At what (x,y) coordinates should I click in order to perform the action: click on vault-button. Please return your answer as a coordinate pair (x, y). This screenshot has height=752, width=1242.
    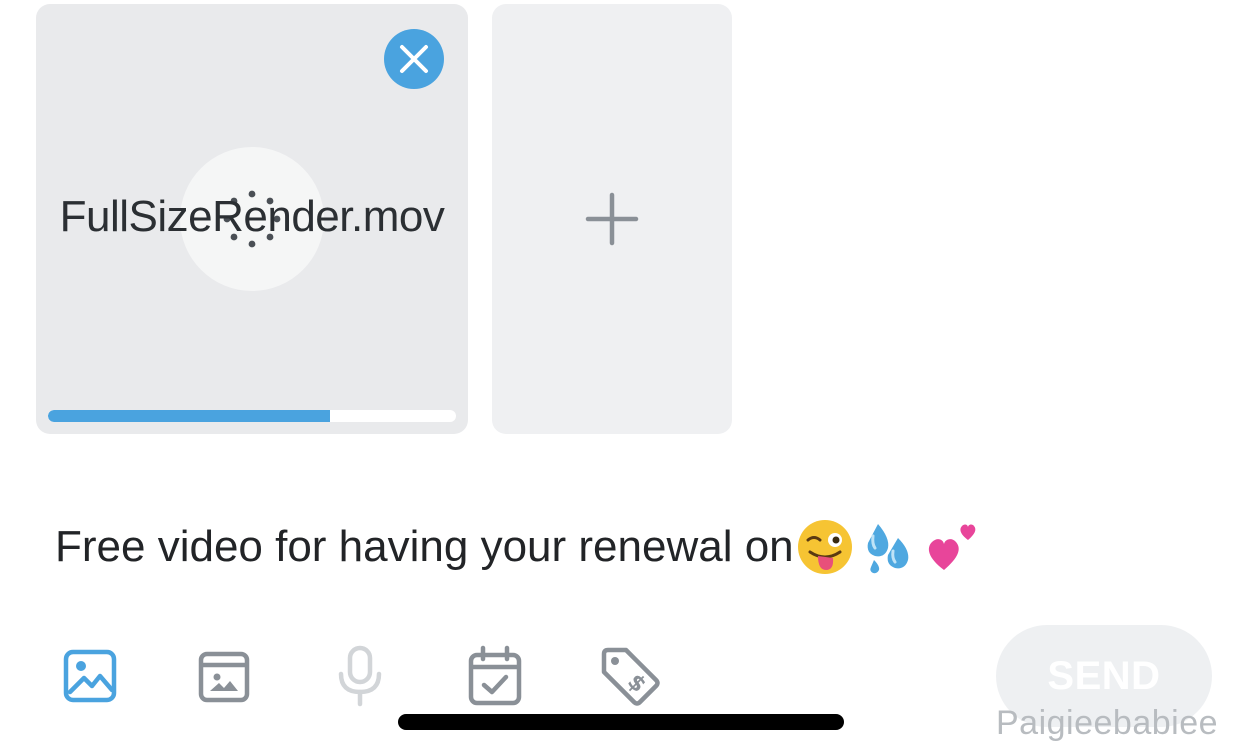
    Looking at the image, I should click on (224, 676).